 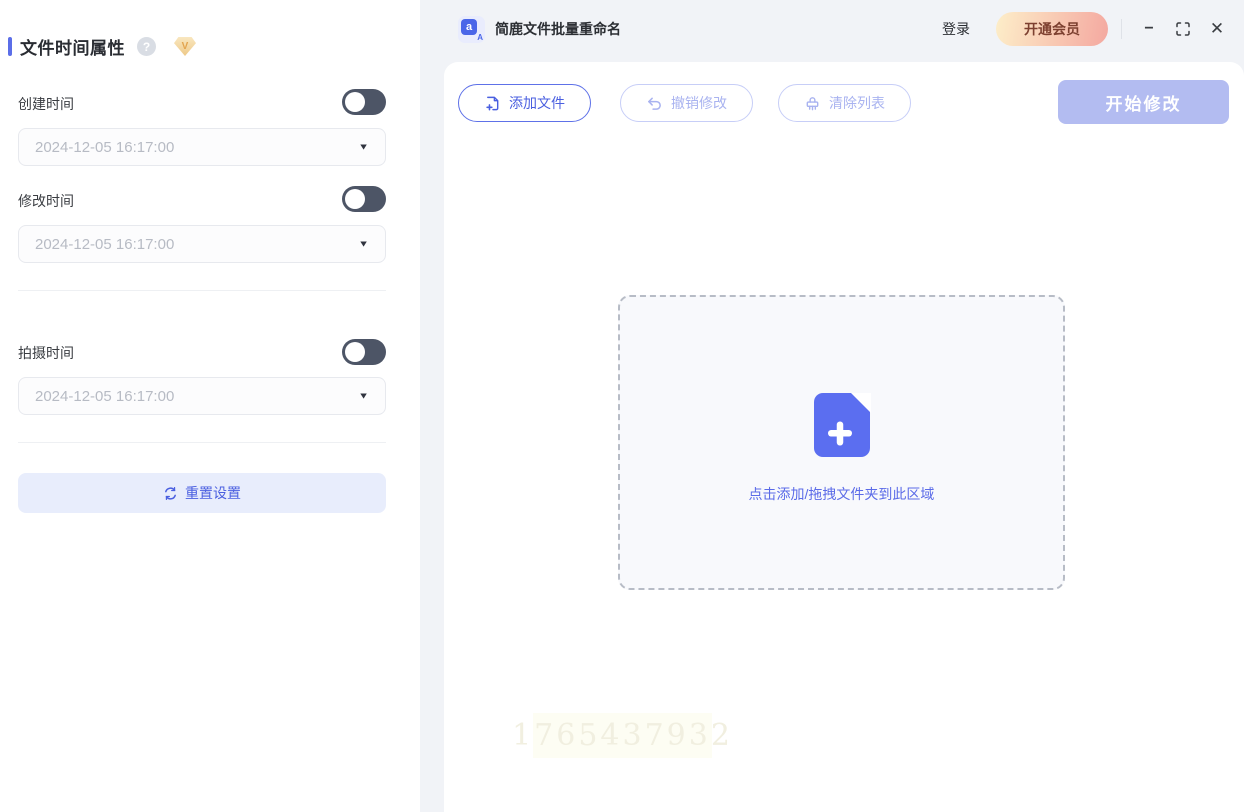 I want to click on creation-time-input: 2024-12-05 16:17:00 ▼, so click(x=202, y=147).